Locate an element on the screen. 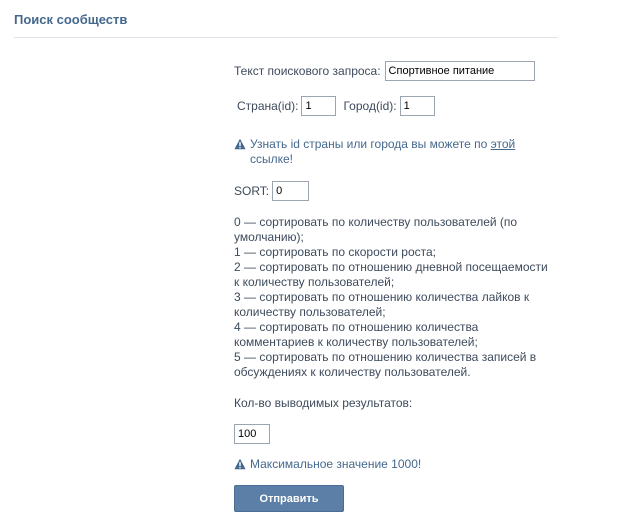 This screenshot has height=515, width=623. id-hint-link: этой is located at coordinates (503, 144).